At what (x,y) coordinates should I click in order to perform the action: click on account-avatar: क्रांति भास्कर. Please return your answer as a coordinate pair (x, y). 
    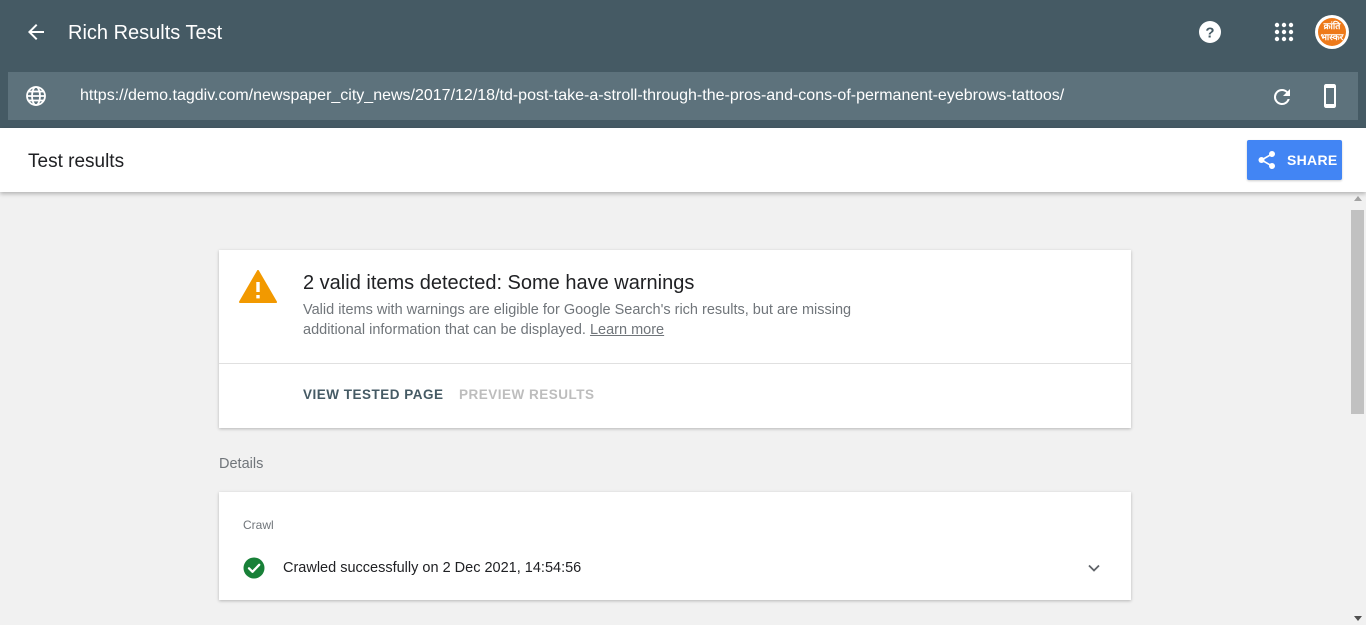
    Looking at the image, I should click on (1332, 32).